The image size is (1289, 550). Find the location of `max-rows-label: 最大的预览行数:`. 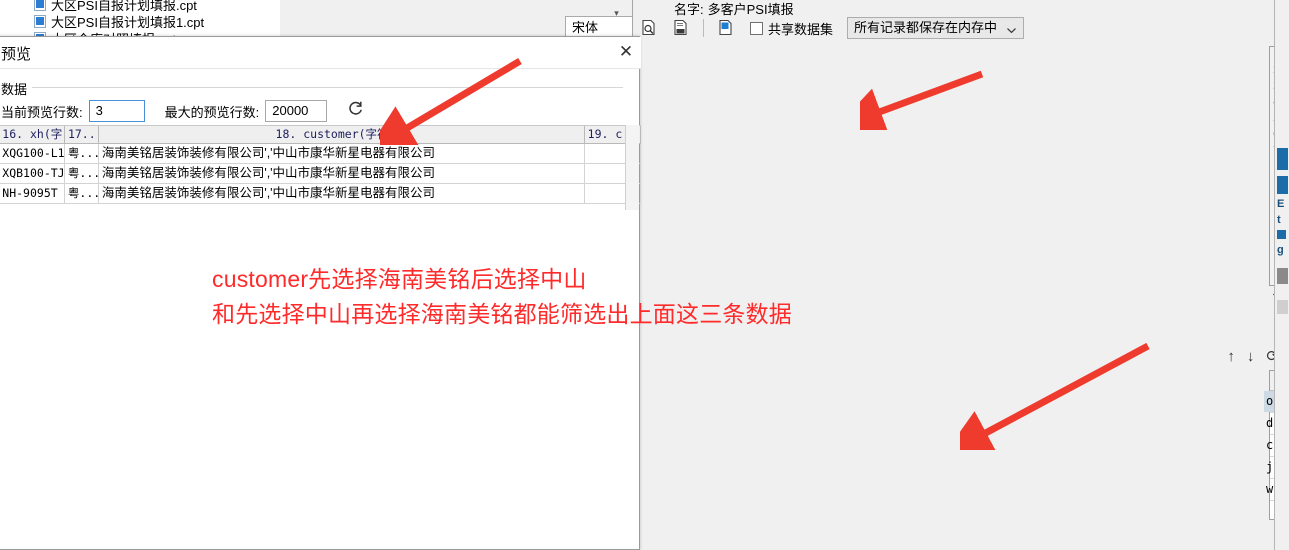

max-rows-label: 最大的预览行数: is located at coordinates (212, 112).